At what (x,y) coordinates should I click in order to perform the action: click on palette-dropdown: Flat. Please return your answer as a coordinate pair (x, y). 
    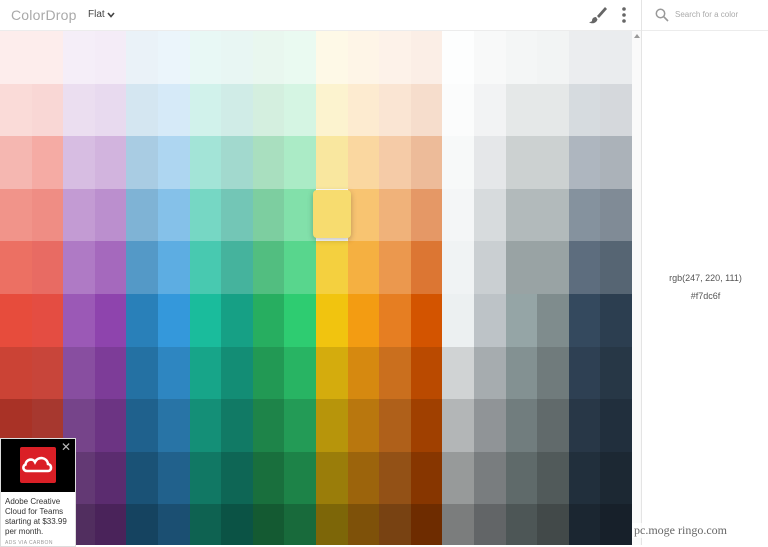
    Looking at the image, I should click on (101, 14).